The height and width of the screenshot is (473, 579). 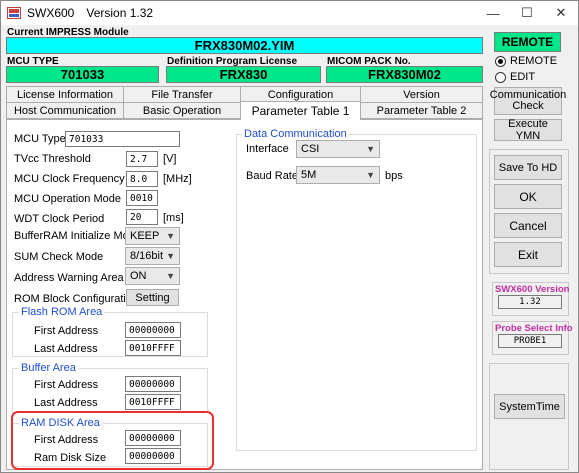 I want to click on cancel-button: Cancel, so click(x=528, y=225).